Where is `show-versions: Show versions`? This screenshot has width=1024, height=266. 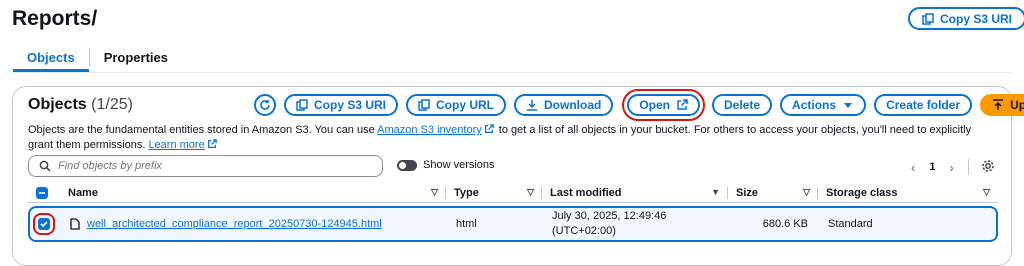
show-versions: Show versions is located at coordinates (446, 165).